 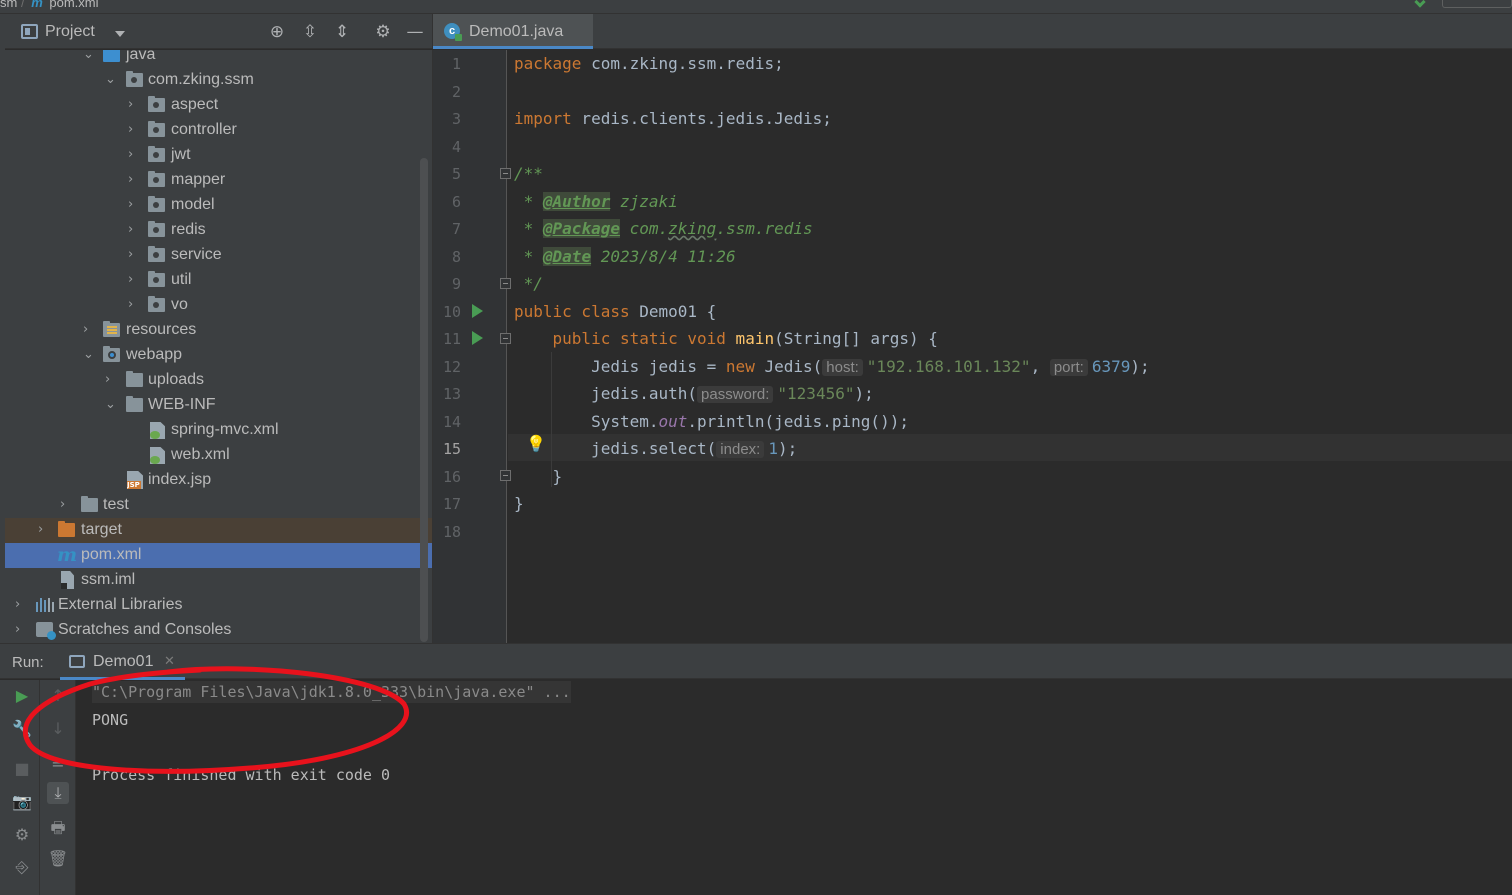 What do you see at coordinates (218, 230) in the screenshot?
I see `tree-item-redis: › redis` at bounding box center [218, 230].